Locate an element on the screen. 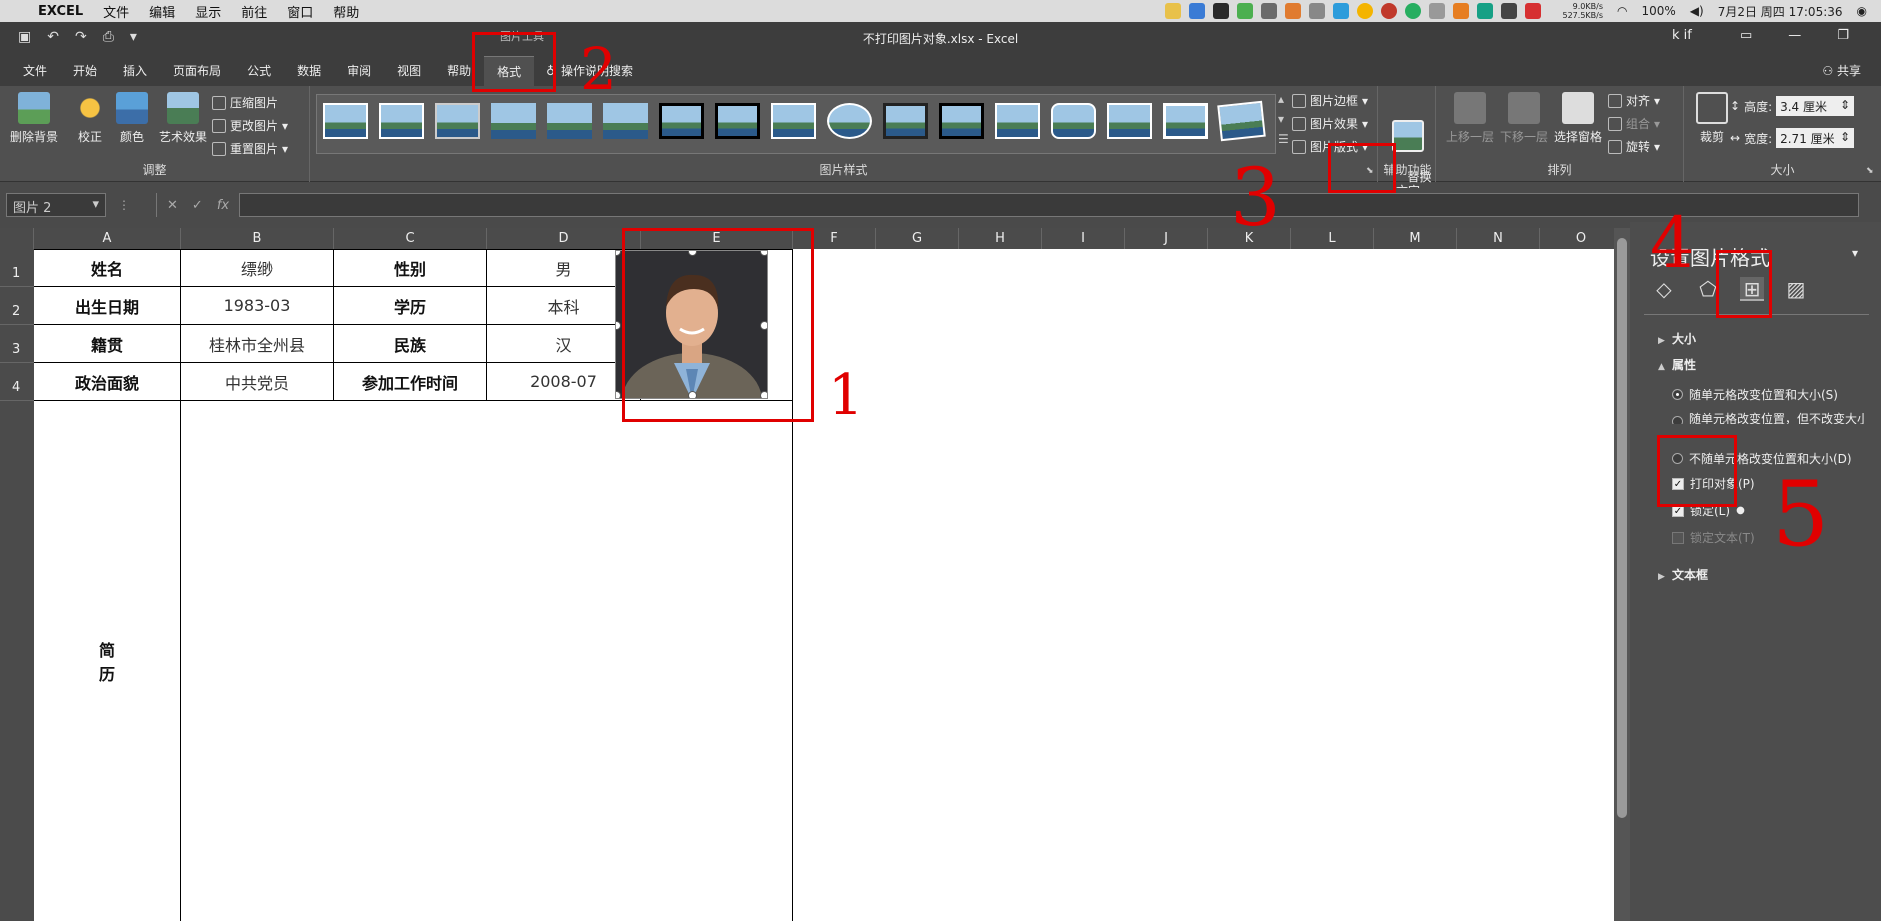  gallery-more-icon: ☰ is located at coordinates (1283, 139).